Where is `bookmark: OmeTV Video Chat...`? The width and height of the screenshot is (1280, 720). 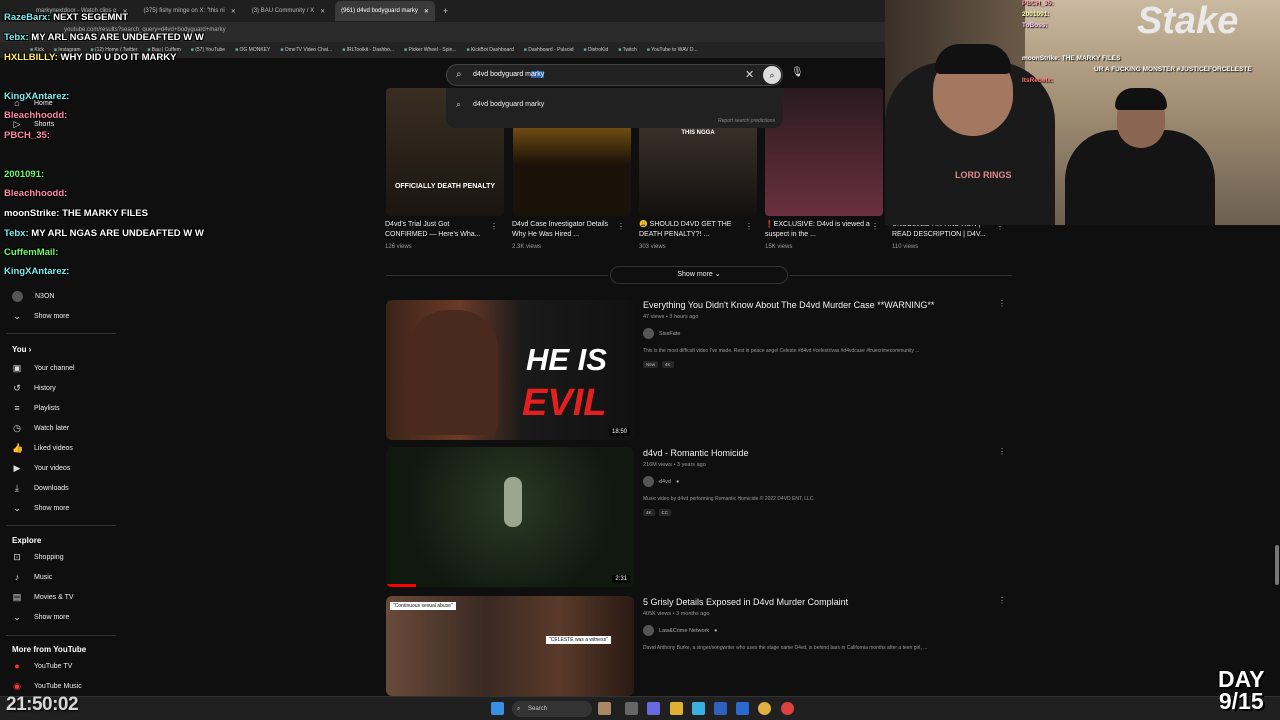
bookmark: OmeTV Video Chat... is located at coordinates (306, 50).